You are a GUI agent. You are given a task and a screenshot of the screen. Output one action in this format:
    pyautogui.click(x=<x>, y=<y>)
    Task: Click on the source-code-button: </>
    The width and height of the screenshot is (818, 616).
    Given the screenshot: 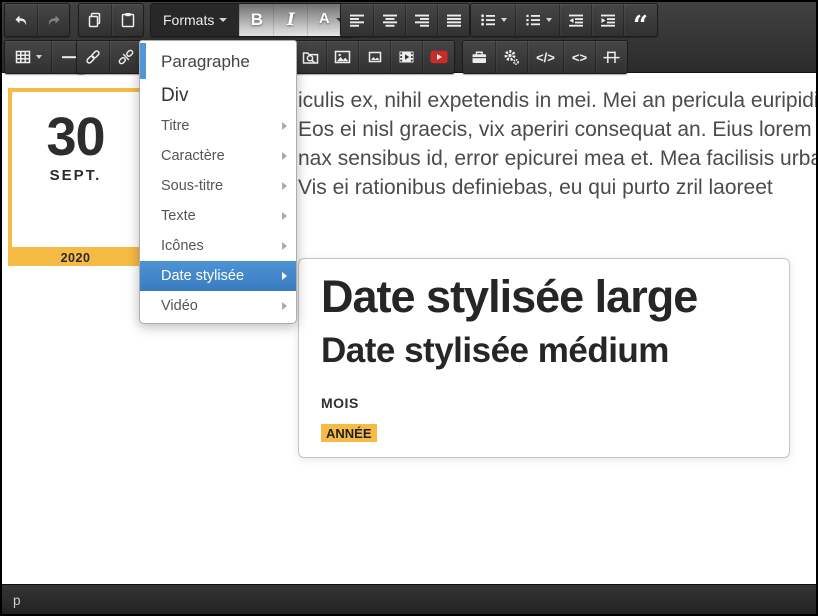 What is the action you would take?
    pyautogui.click(x=545, y=57)
    